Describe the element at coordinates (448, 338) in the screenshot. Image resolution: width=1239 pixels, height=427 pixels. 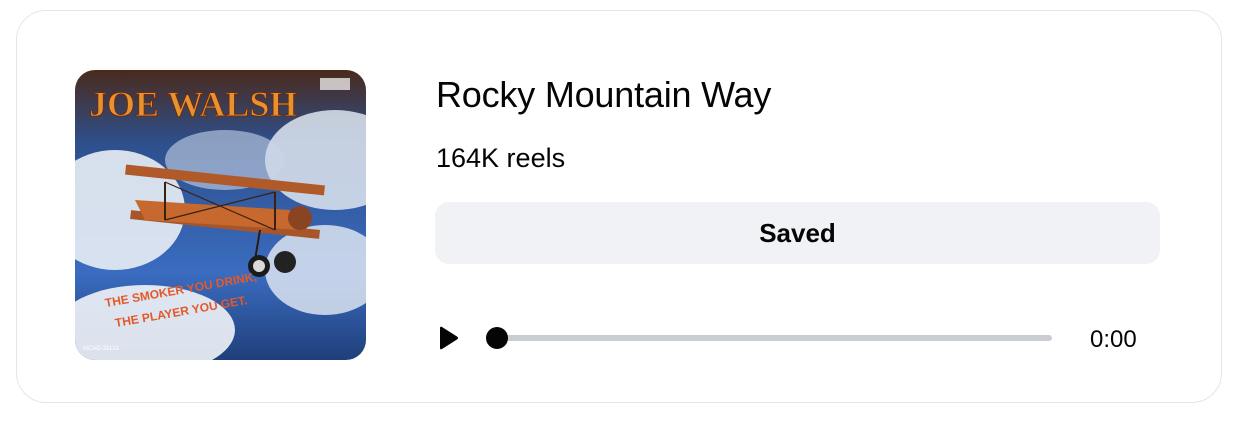
I see `play-icon` at that location.